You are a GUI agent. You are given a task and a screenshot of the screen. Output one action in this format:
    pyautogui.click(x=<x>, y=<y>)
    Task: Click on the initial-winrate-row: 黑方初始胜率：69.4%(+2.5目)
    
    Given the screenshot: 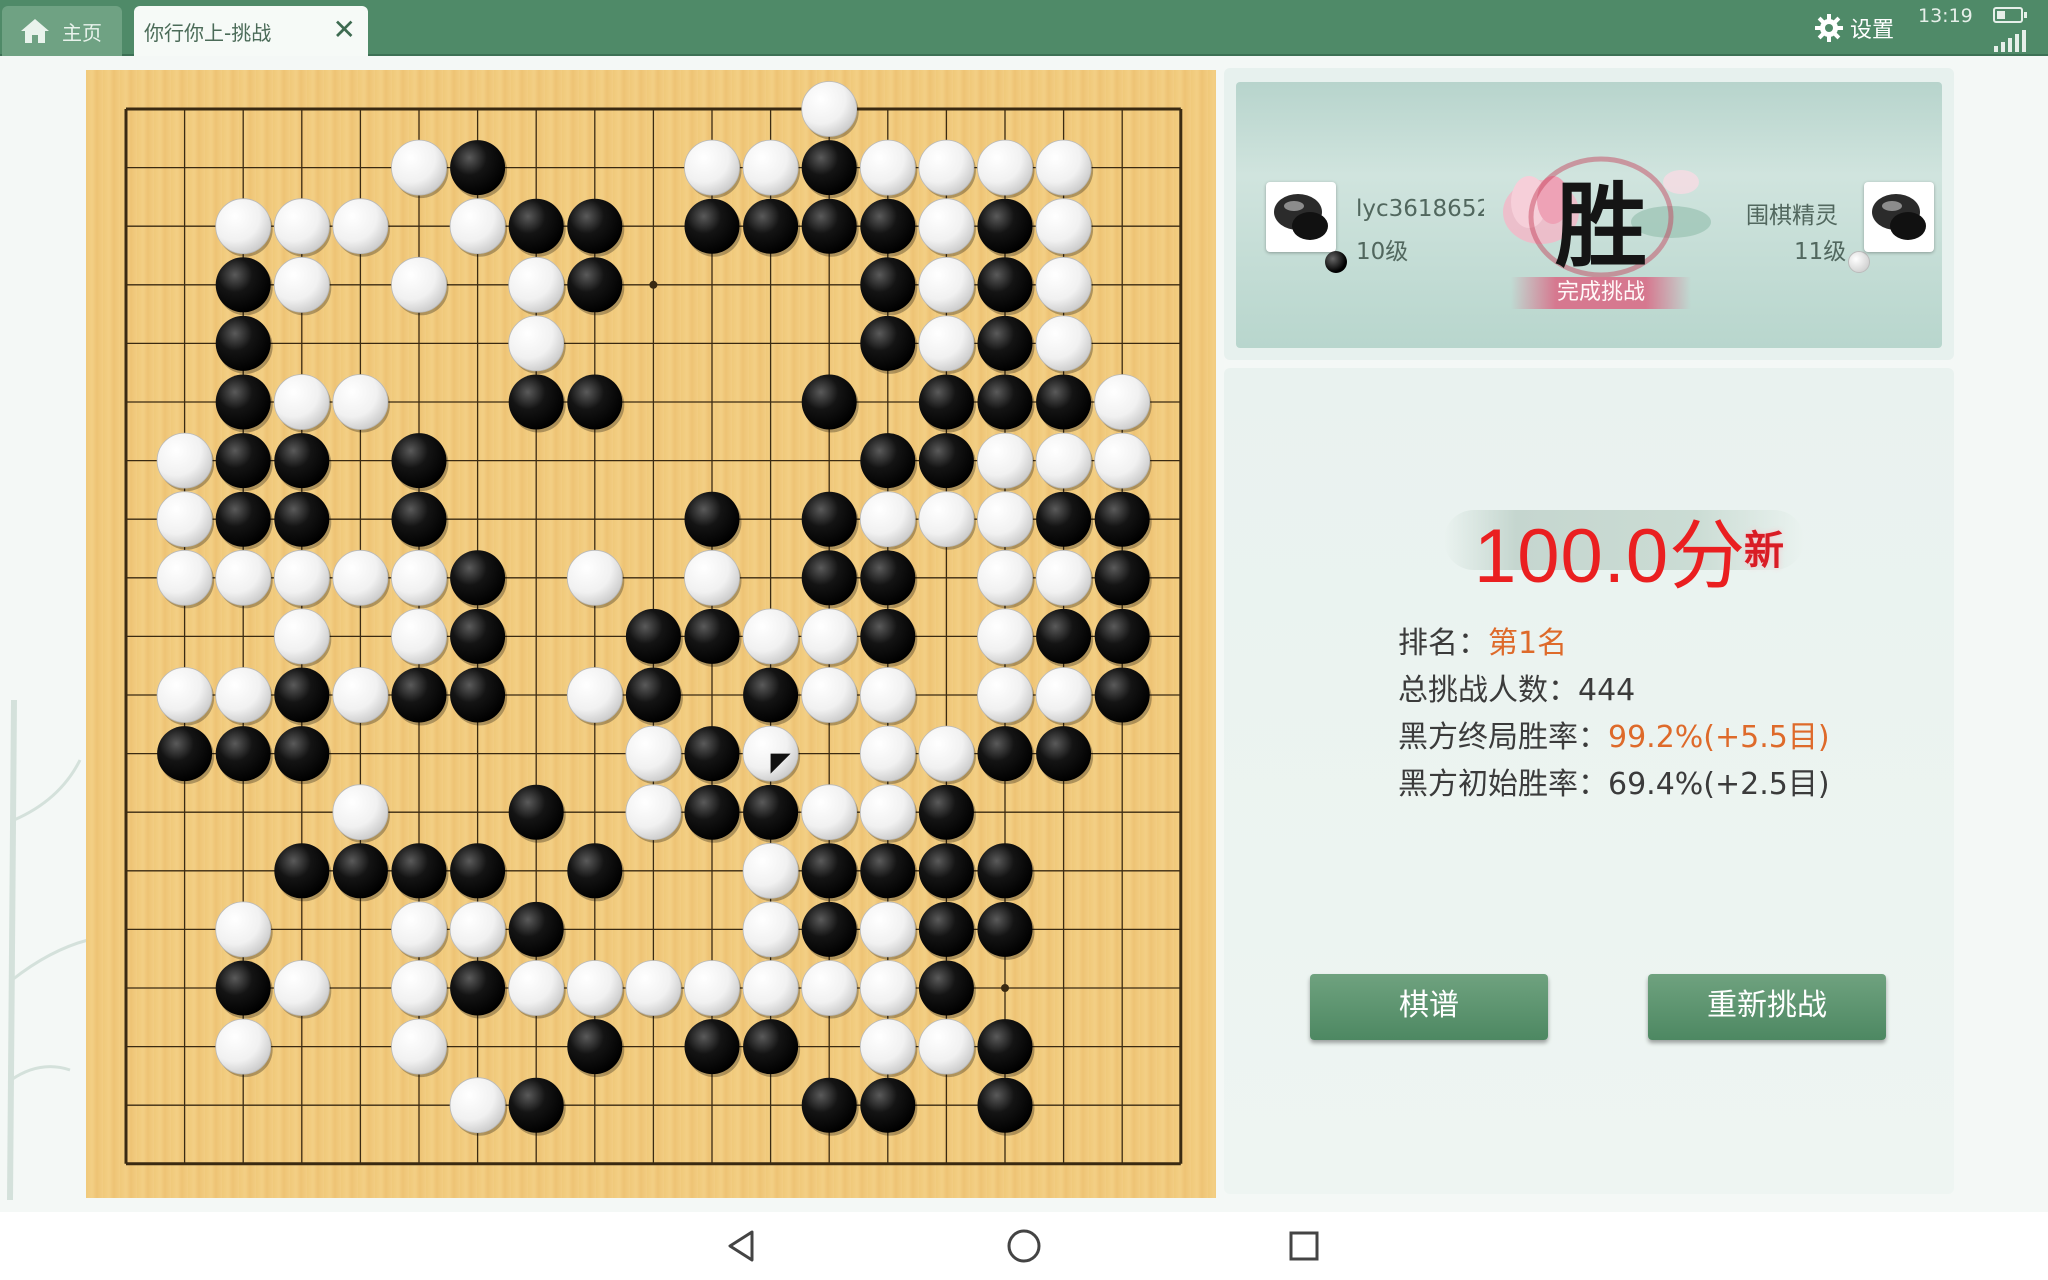 What is the action you would take?
    pyautogui.click(x=1614, y=781)
    